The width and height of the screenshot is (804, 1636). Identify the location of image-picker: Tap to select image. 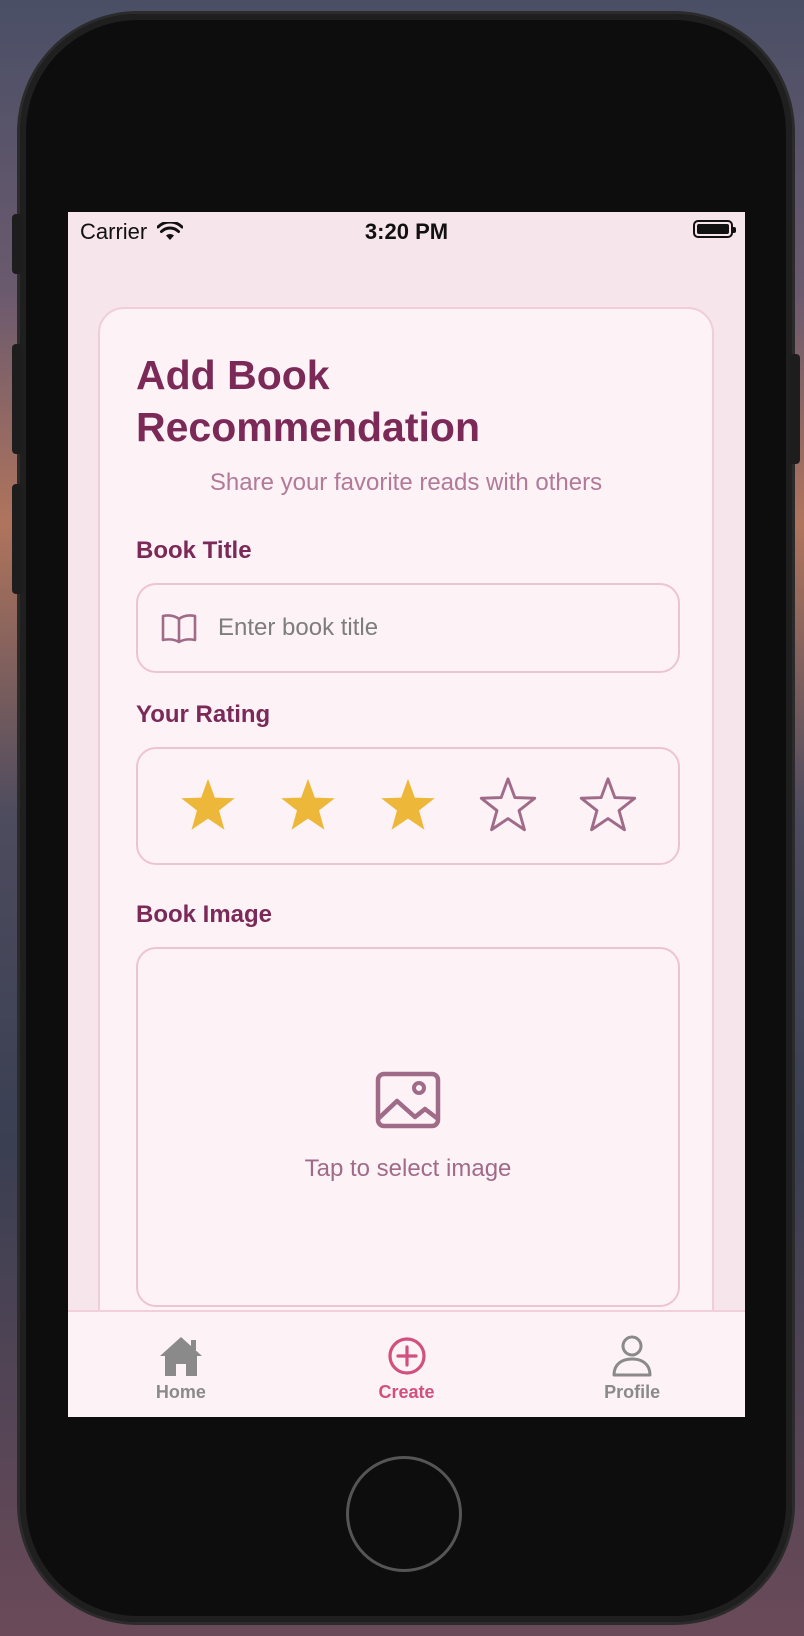
(408, 1127).